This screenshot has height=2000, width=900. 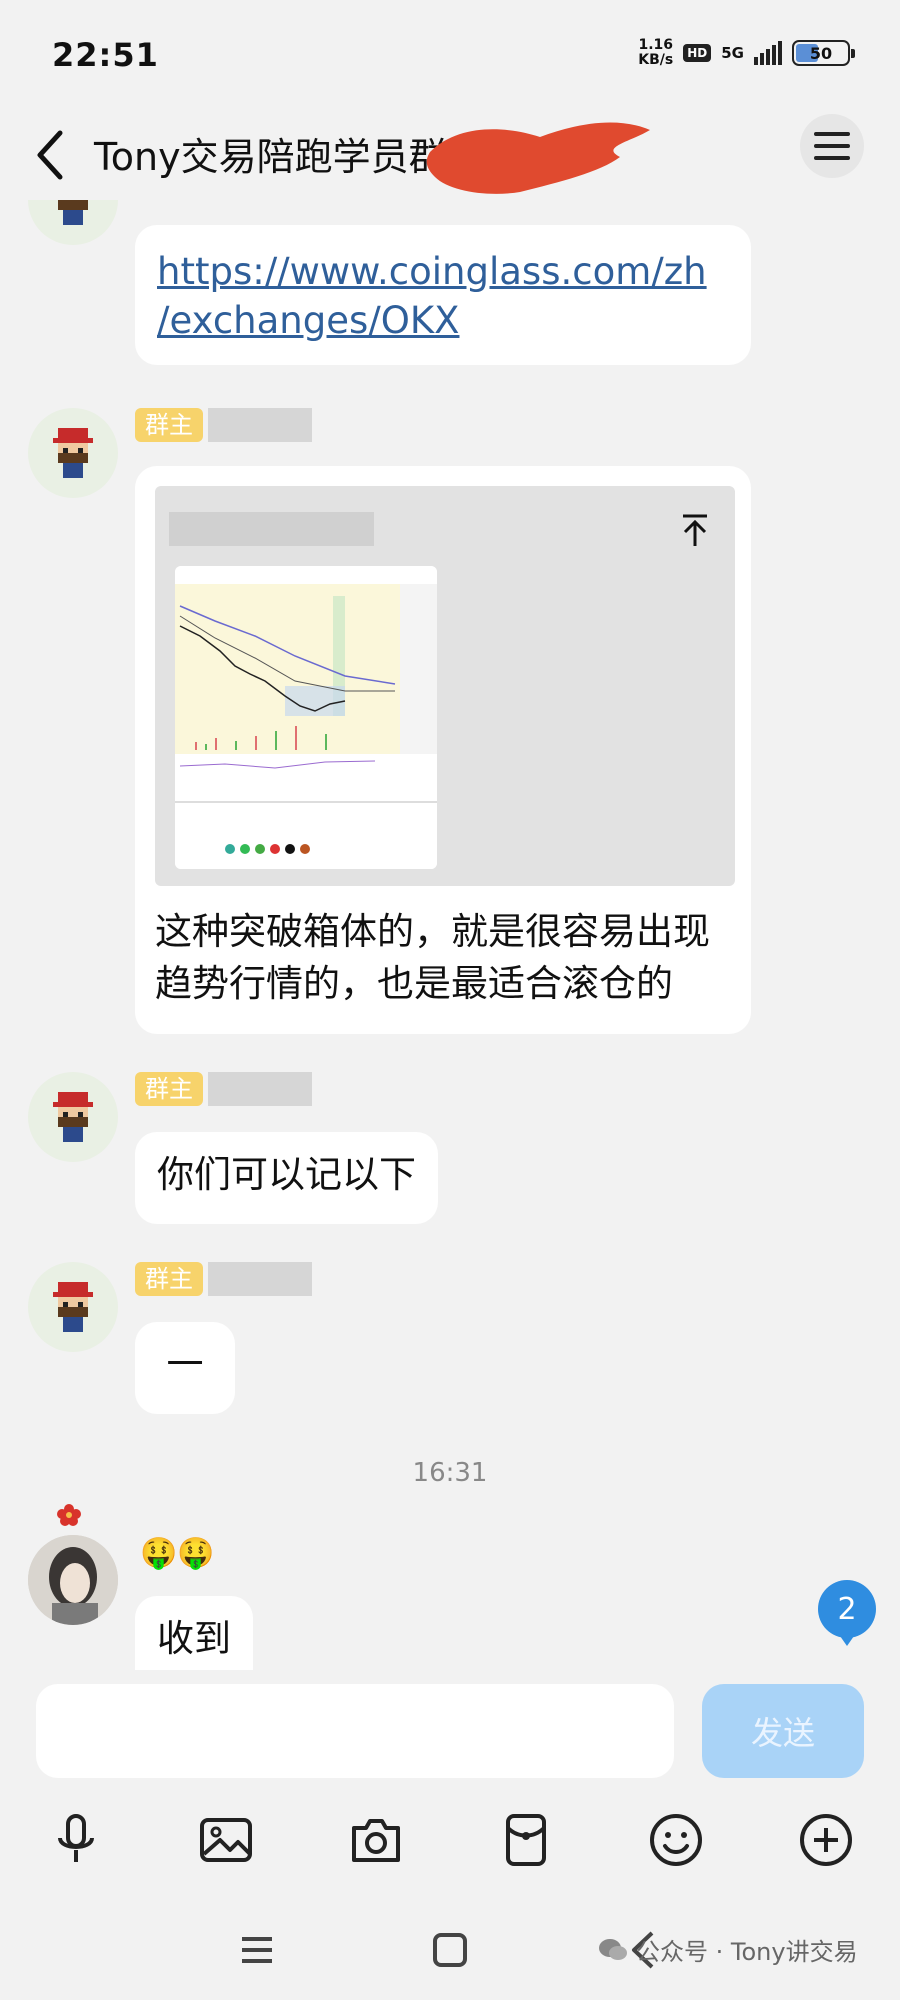 I want to click on chat-title: Tony交易陪跑学员群(, so click(x=278, y=157).